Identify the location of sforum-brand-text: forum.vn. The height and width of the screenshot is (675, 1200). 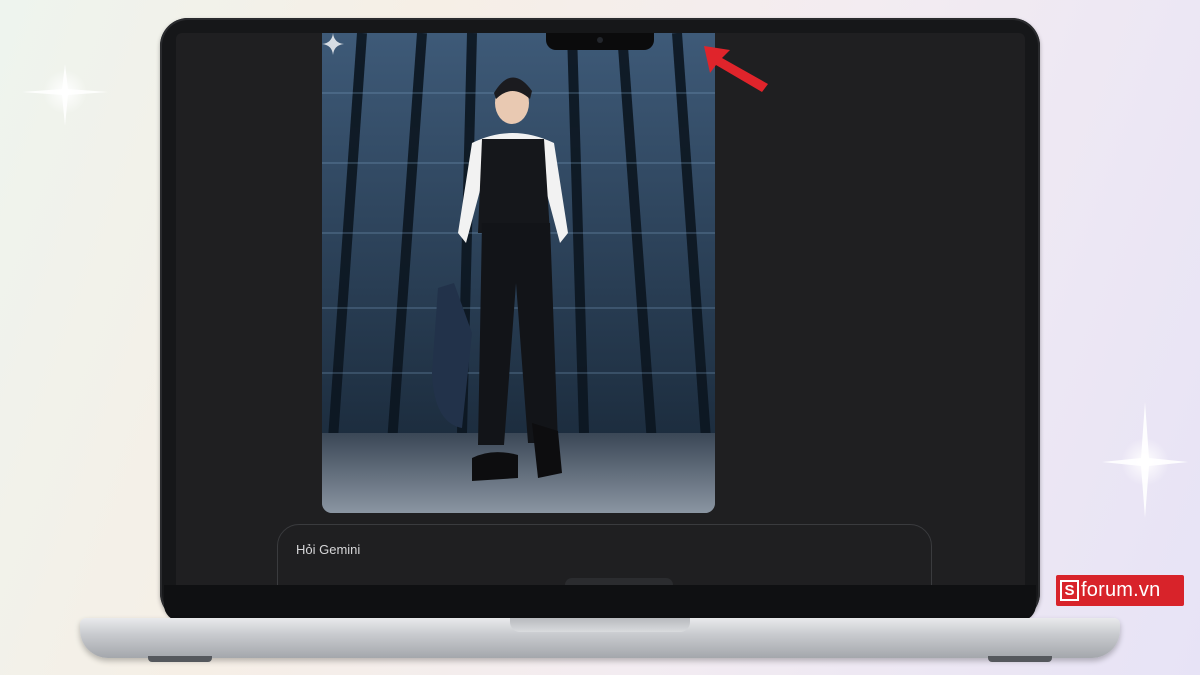
(1121, 590).